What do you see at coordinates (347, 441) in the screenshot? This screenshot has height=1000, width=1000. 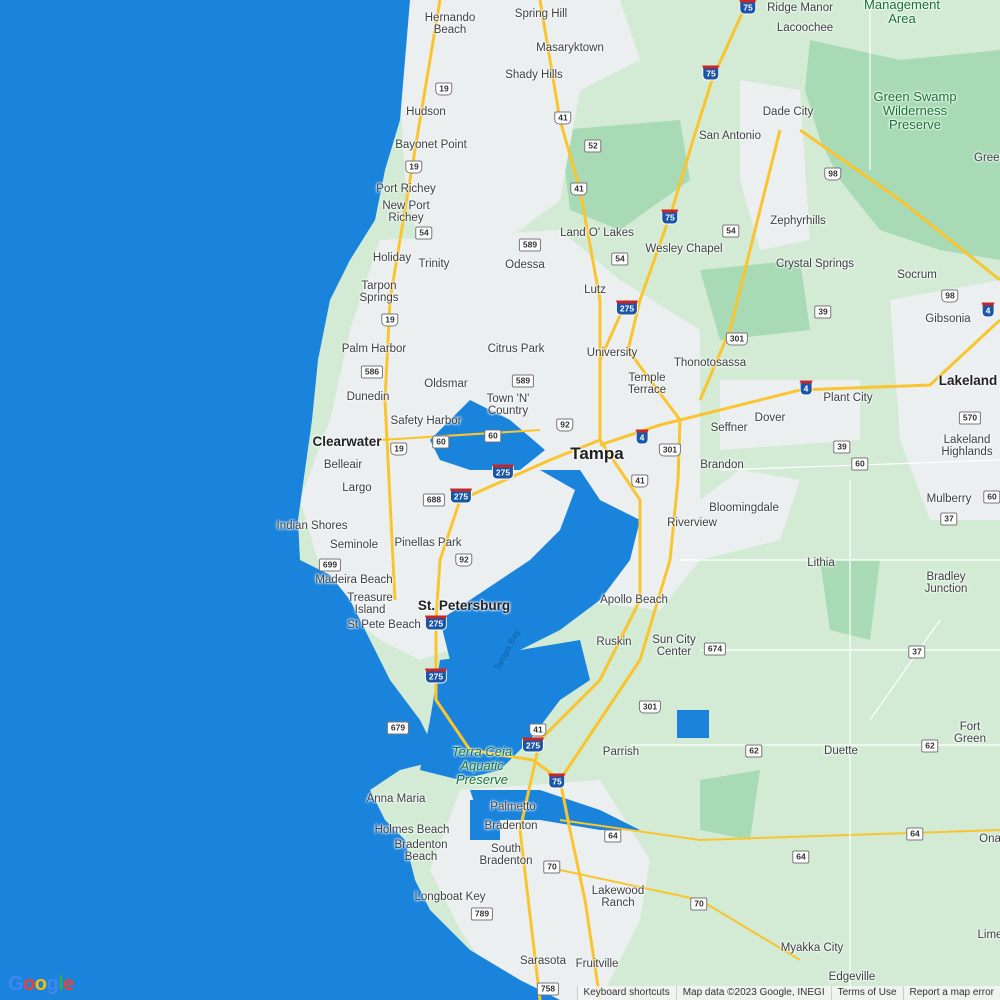 I see `place-label: Clearwater` at bounding box center [347, 441].